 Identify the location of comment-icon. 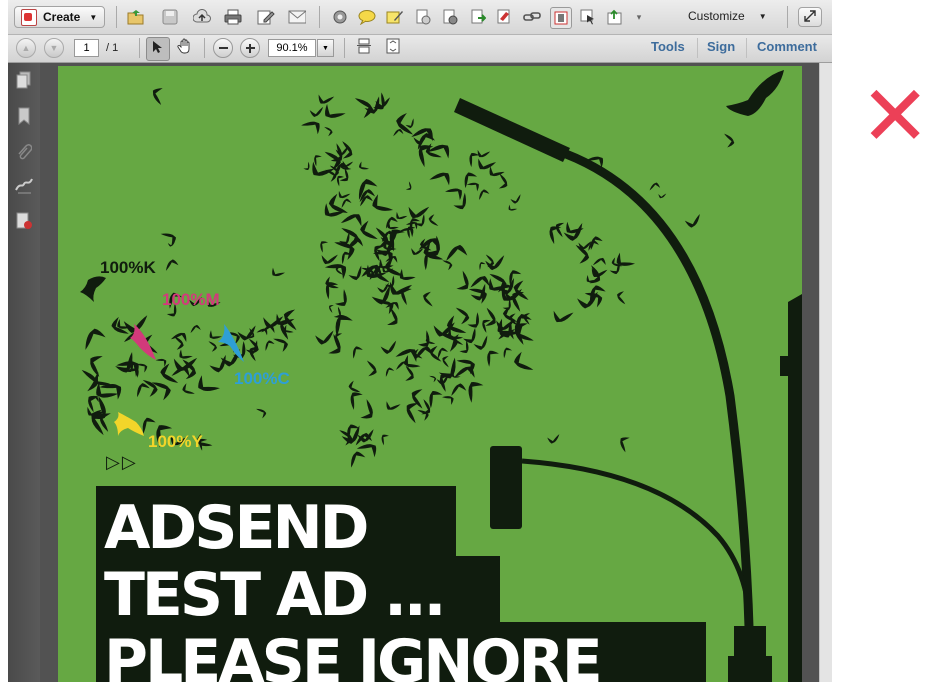
(367, 17).